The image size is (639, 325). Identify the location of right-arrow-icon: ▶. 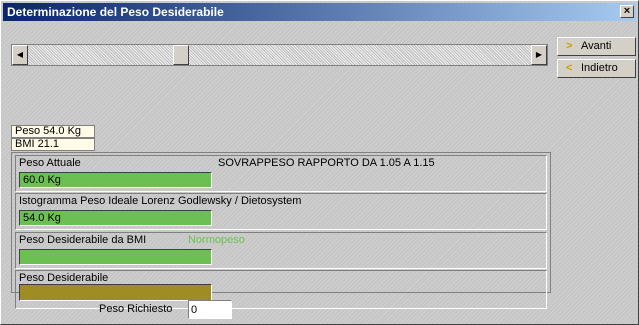
(539, 54).